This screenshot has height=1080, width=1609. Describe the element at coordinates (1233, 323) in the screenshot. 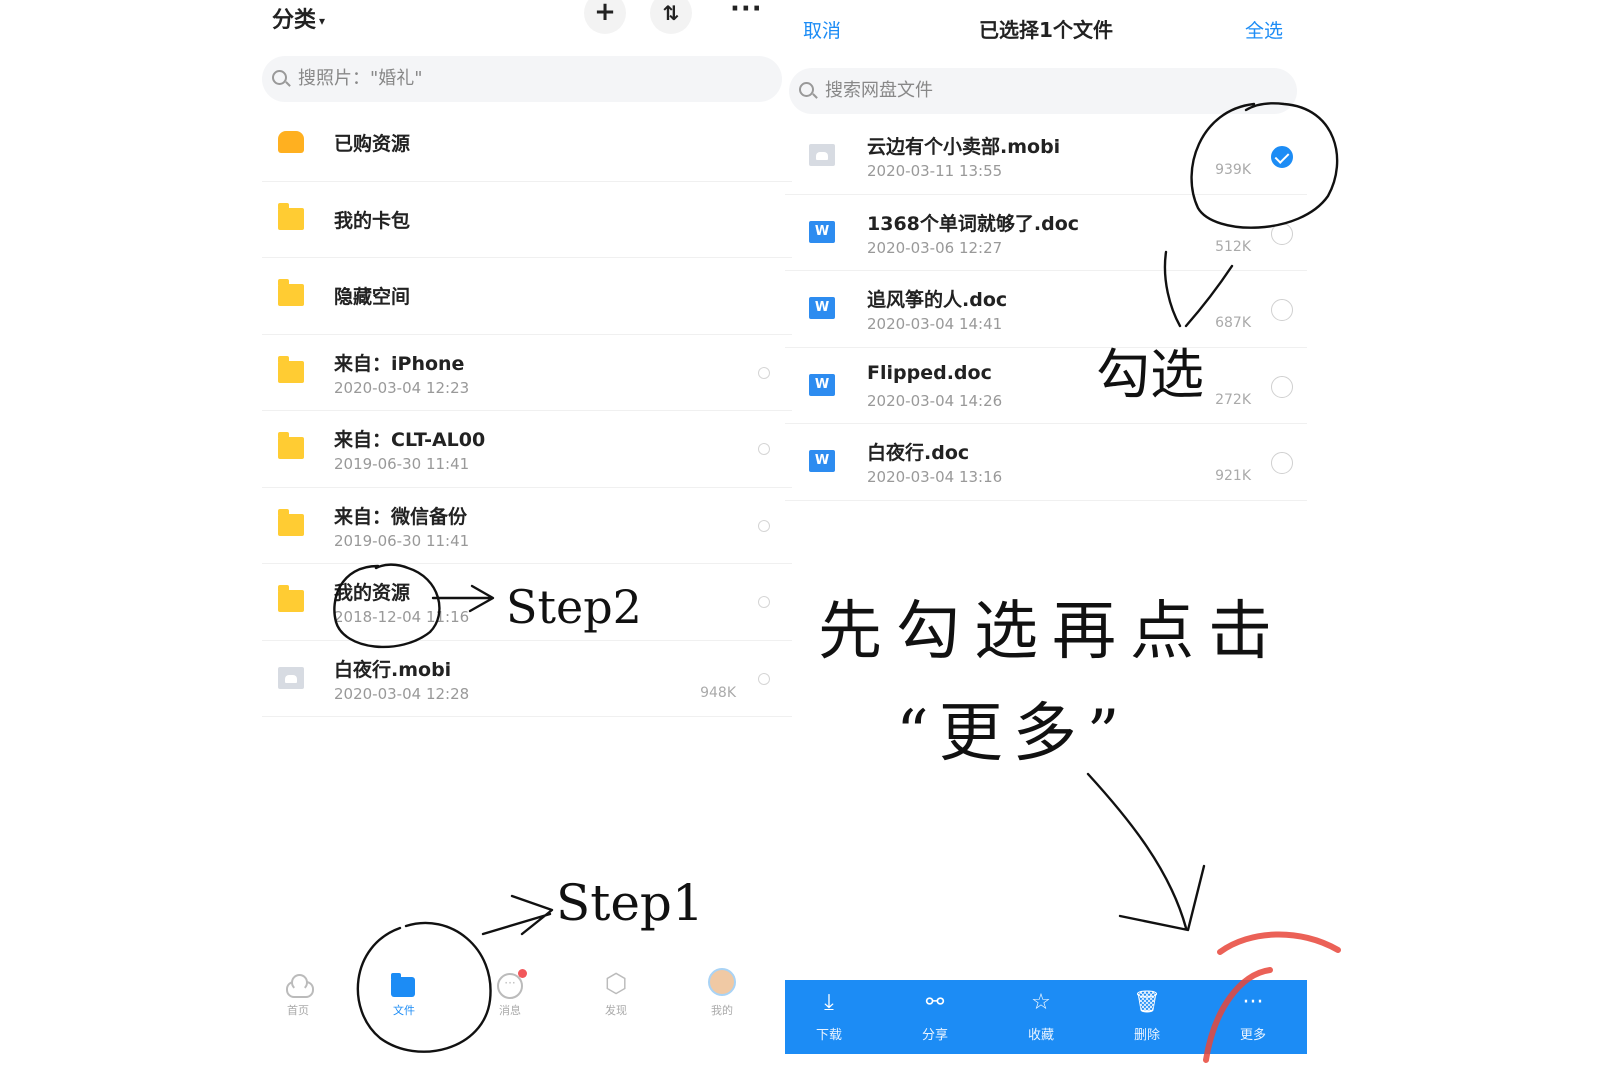

I see `file-size: 687K` at that location.